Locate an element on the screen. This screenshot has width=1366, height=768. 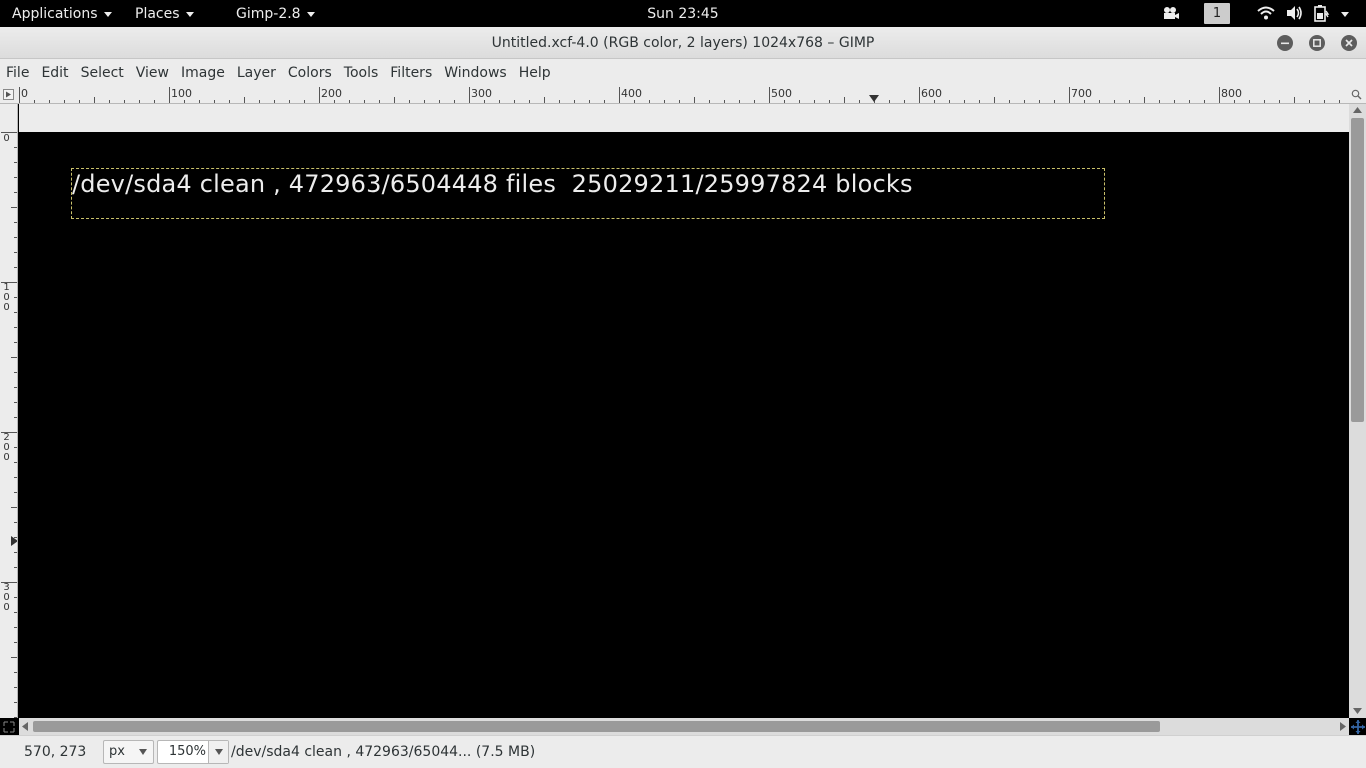
zoom-dropdown-button is located at coordinates (218, 752).